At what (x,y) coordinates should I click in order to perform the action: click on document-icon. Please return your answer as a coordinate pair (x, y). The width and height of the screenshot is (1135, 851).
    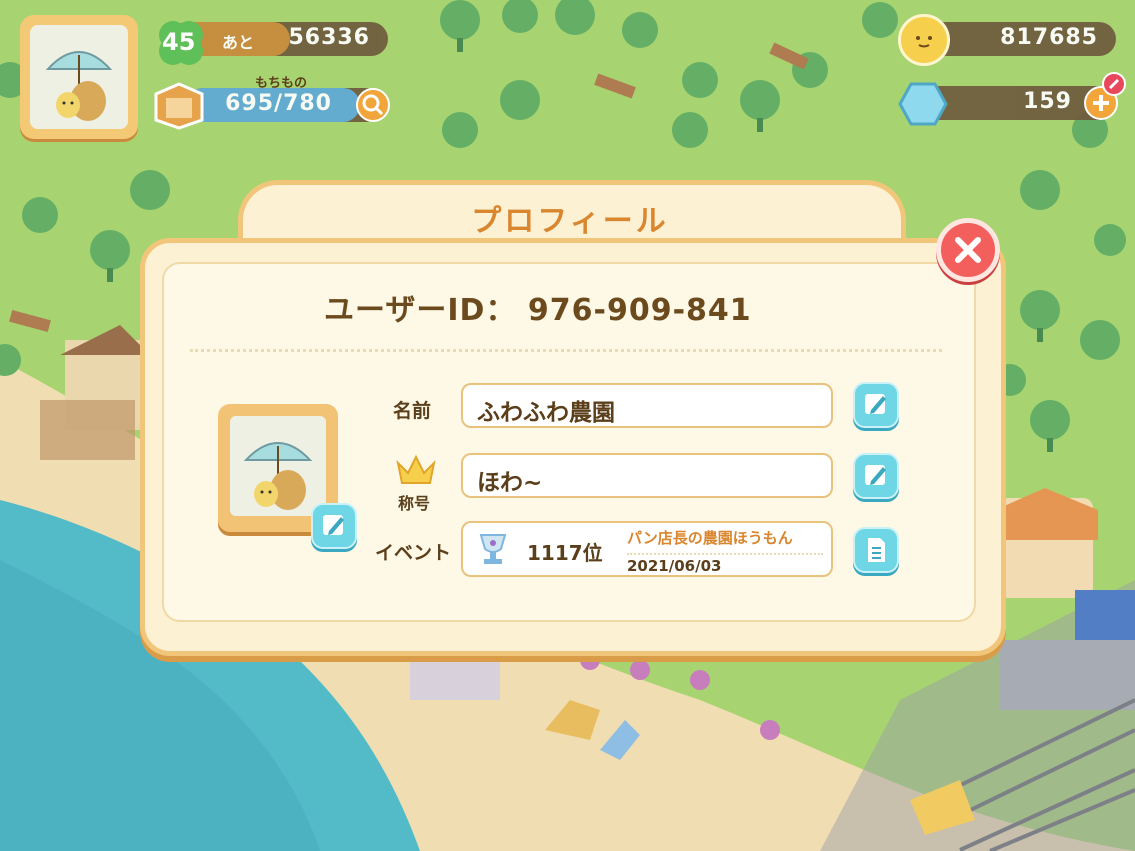
    Looking at the image, I should click on (876, 550).